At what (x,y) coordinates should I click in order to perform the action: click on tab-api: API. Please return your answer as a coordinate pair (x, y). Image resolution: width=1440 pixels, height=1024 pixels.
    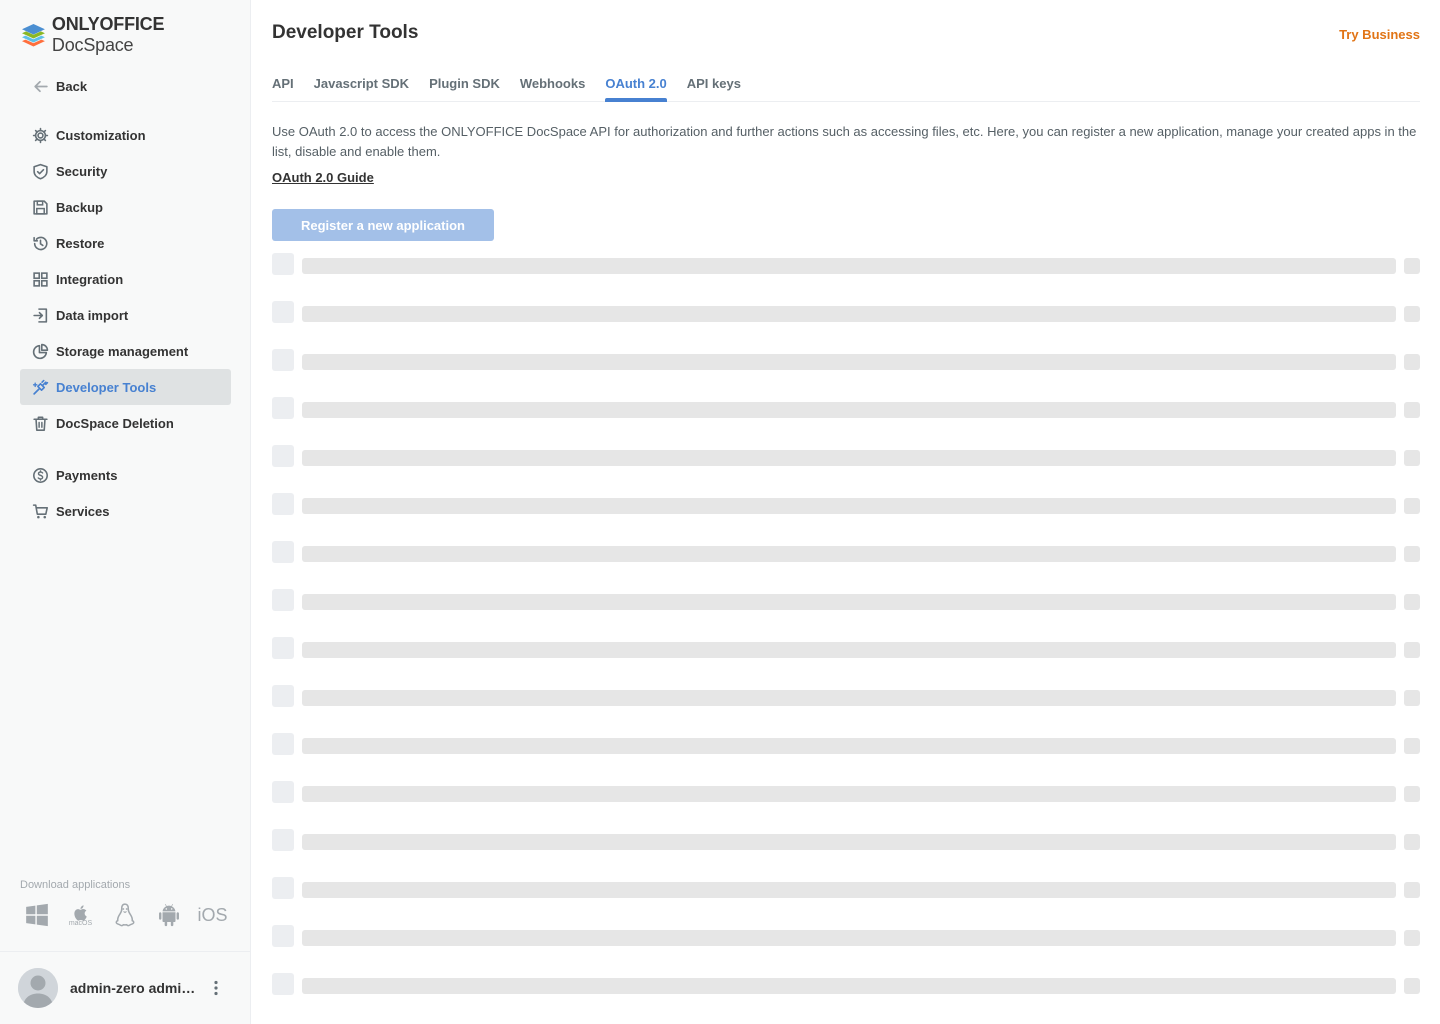
    Looking at the image, I should click on (283, 87).